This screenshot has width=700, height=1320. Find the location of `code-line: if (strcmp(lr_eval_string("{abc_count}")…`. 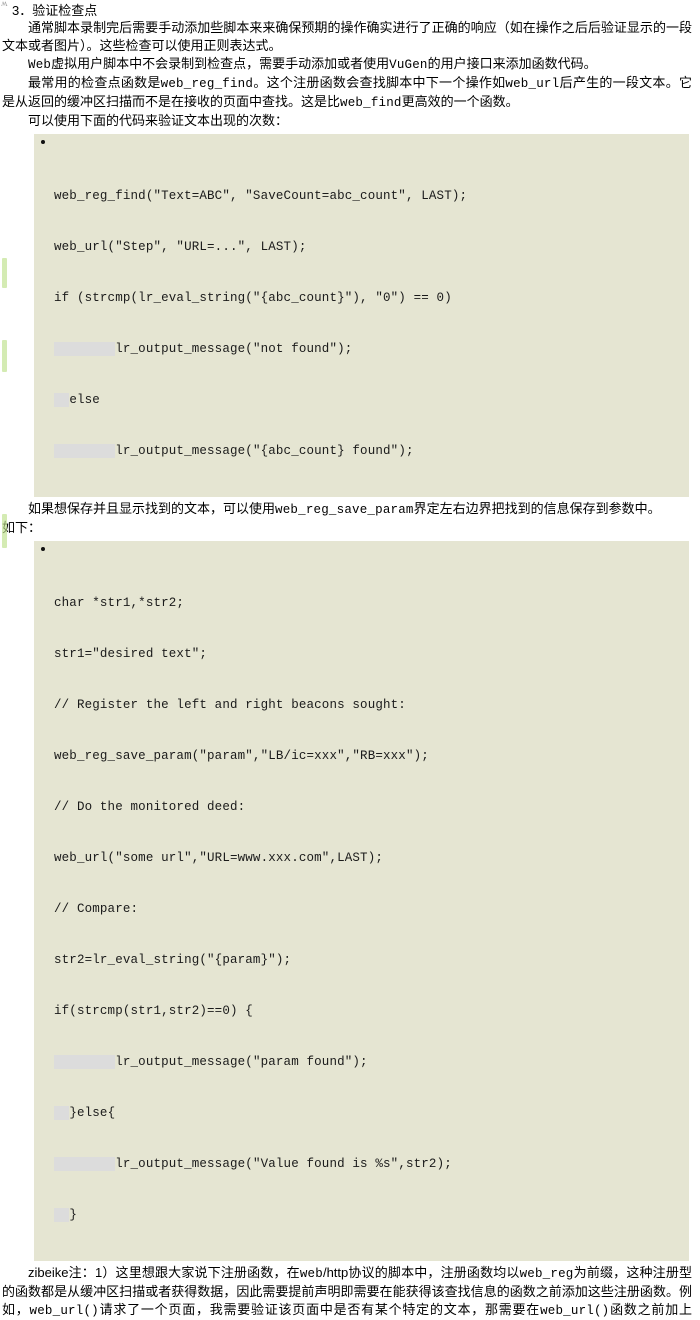

code-line: if (strcmp(lr_eval_string("{abc_count}")… is located at coordinates (253, 298).